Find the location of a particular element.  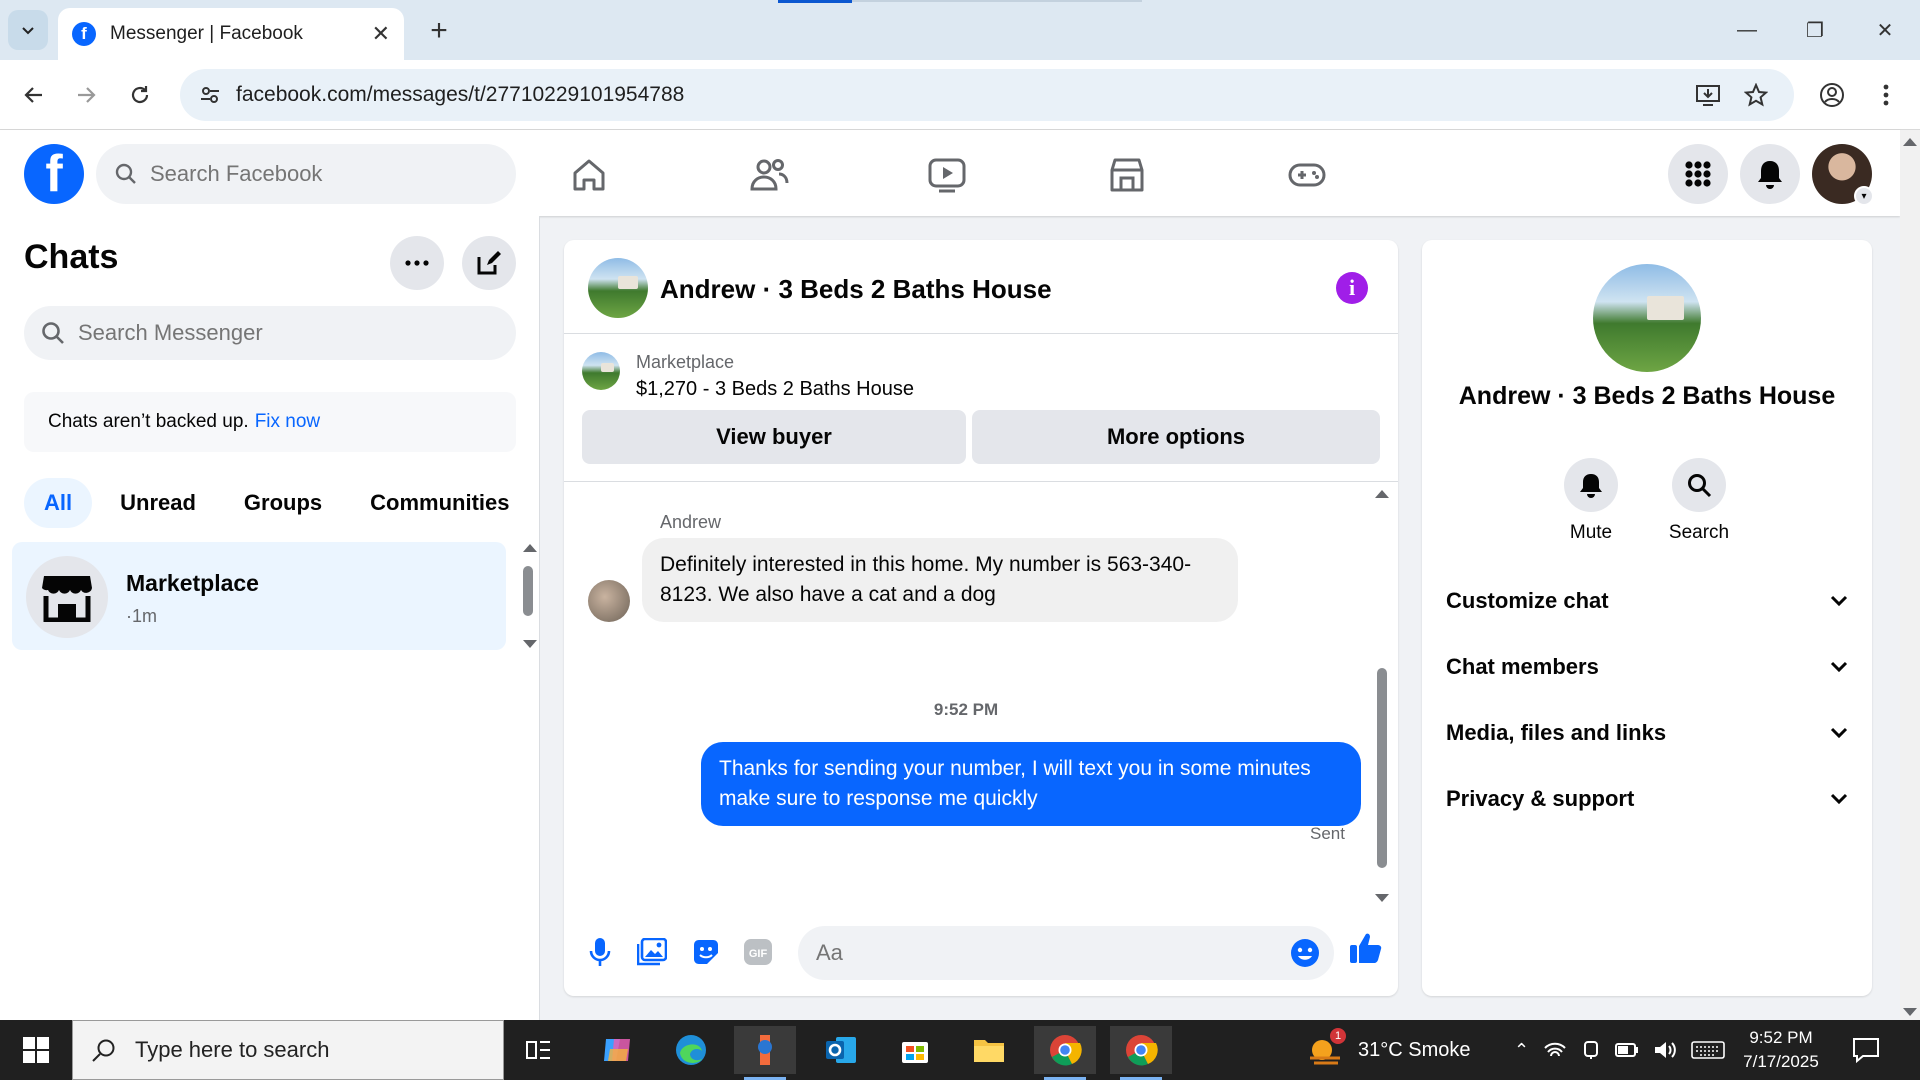

conversation-title: Andrew · 3 Beds 2 Baths House is located at coordinates (856, 289).